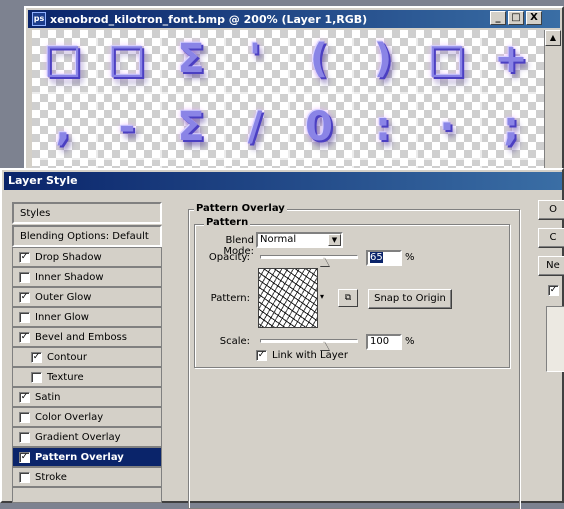 The image size is (564, 509). I want to click on styles-header: Styles, so click(87, 213).